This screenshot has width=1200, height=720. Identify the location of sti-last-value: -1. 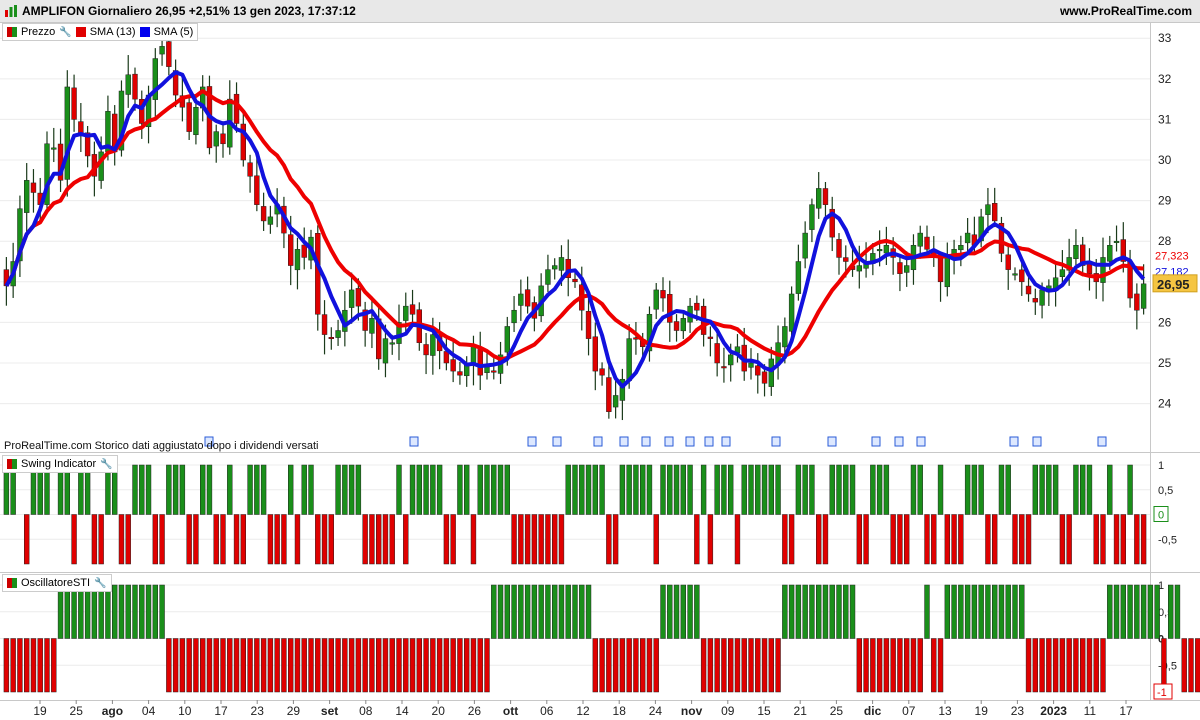
(1162, 693).